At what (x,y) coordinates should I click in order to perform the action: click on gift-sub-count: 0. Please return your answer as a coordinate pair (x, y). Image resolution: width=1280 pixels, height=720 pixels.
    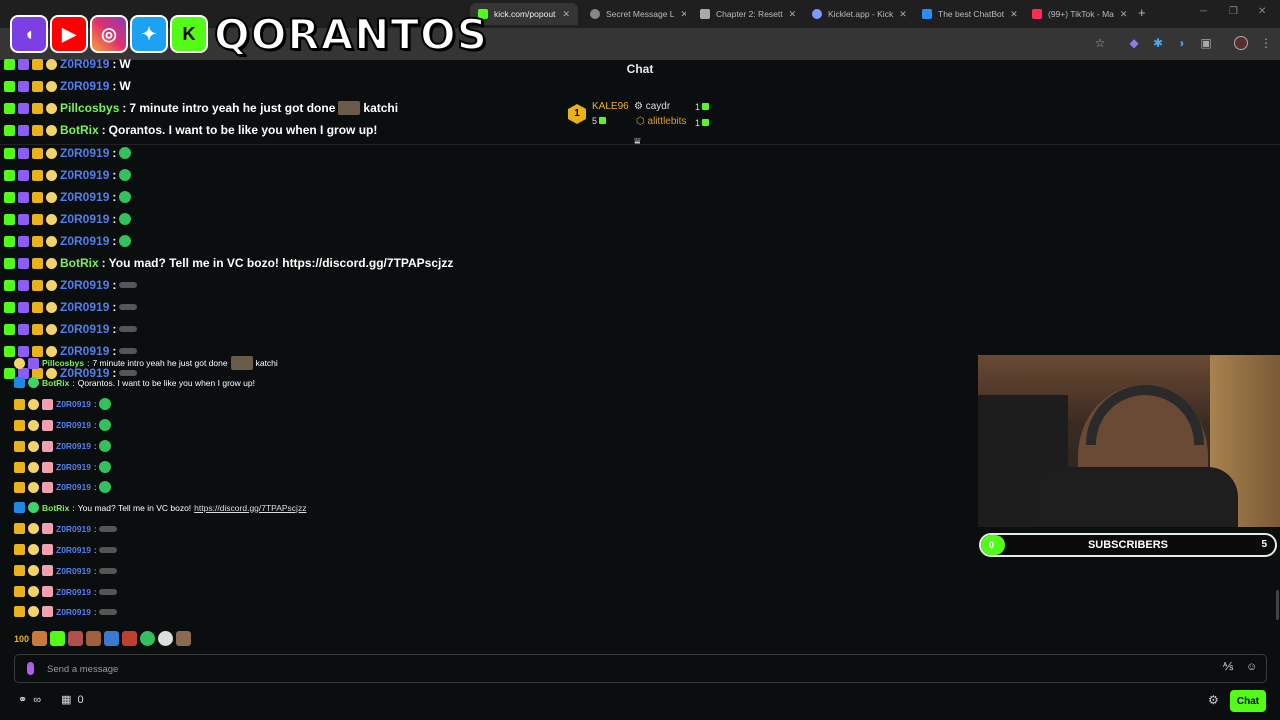
    Looking at the image, I should click on (80, 699).